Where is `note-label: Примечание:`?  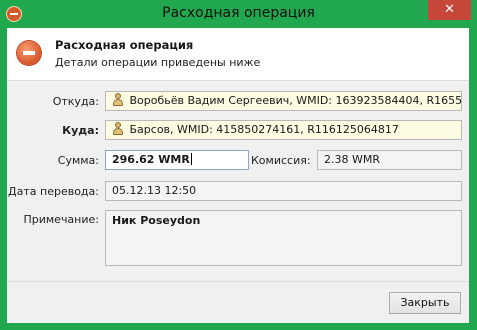
note-label: Примечание: is located at coordinates (61, 219).